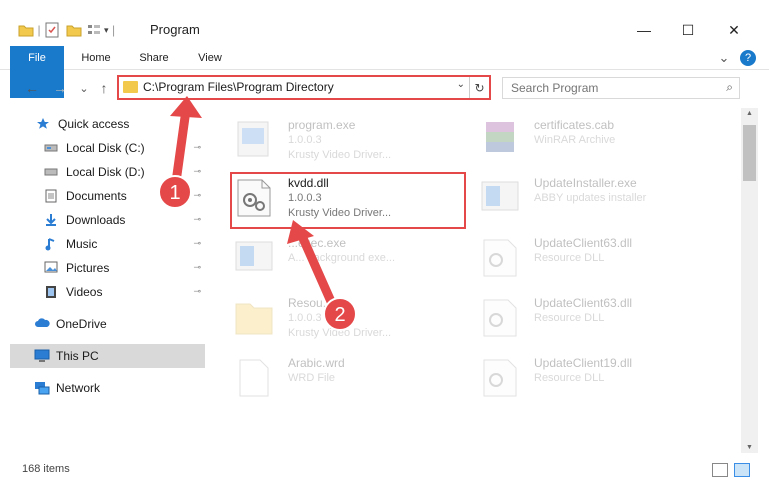 The width and height of the screenshot is (769, 490). Describe the element at coordinates (96, 220) in the screenshot. I see `sidebar-item-label: Downloads` at that location.